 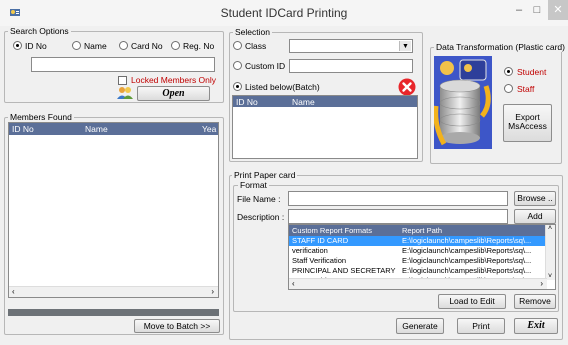 I want to click on data-transformation-legend: Data Transformation (Plastic card), so click(x=500, y=47).